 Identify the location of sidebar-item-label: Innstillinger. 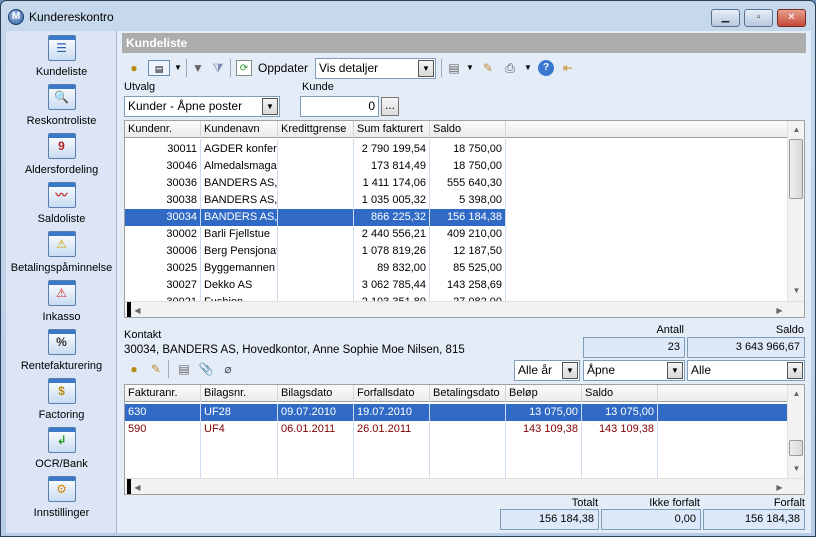
(61, 513).